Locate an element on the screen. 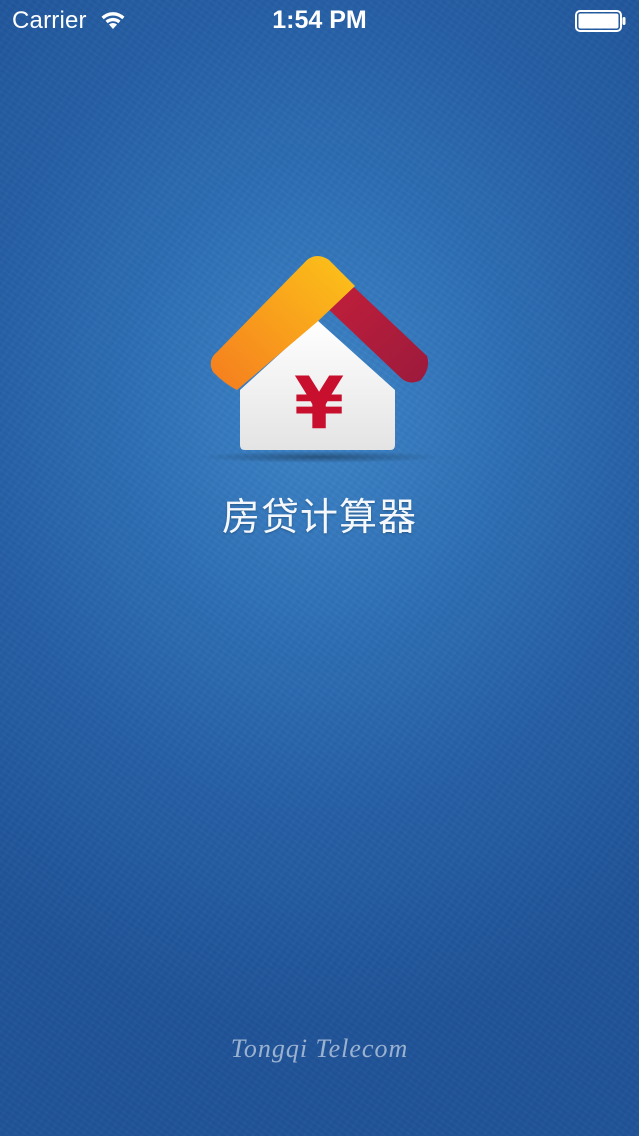  status-bar: Carrier 1:54 PM is located at coordinates (319, 20).